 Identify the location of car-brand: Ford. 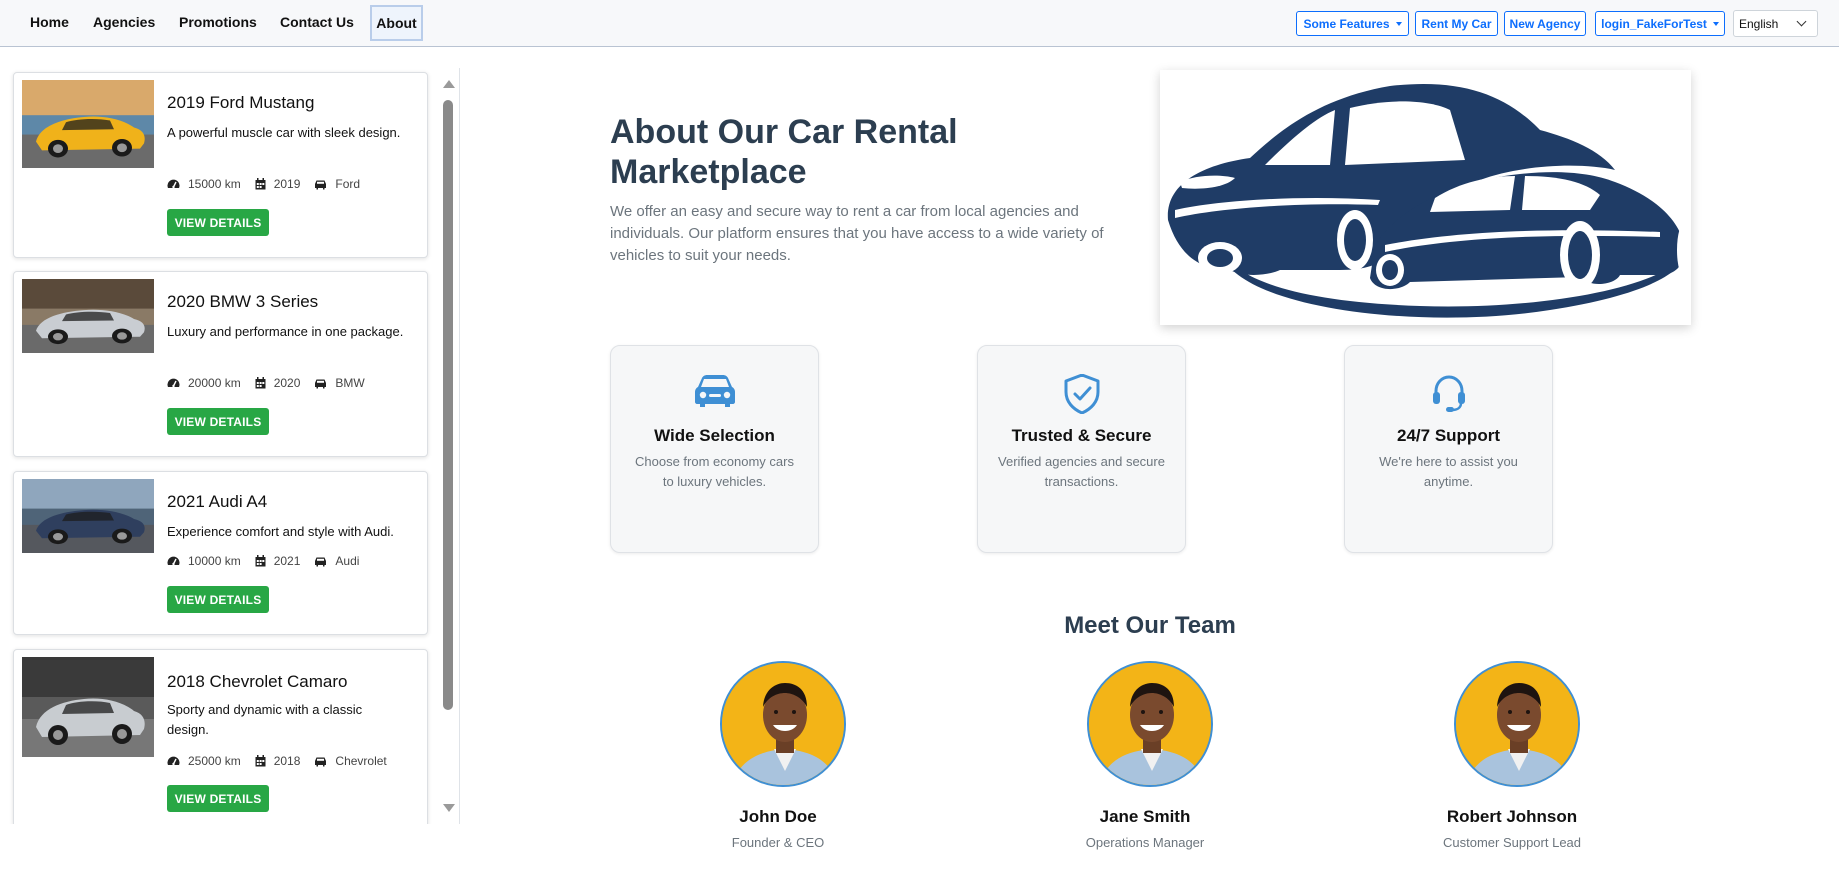
(348, 184).